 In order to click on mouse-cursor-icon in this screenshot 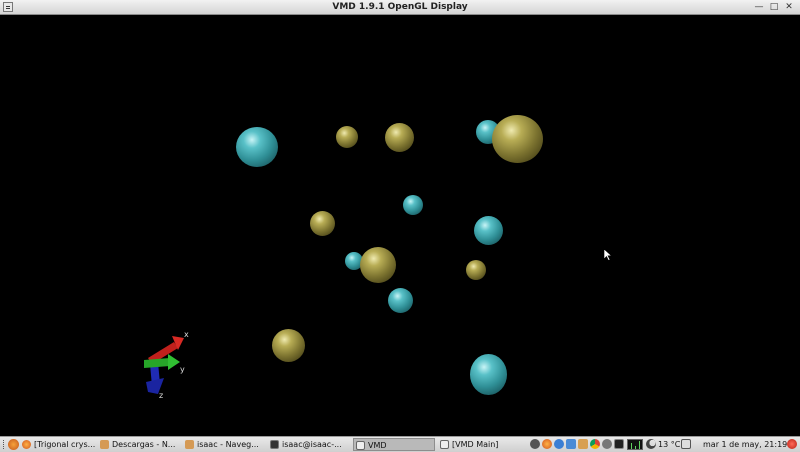, I will do `click(608, 255)`.